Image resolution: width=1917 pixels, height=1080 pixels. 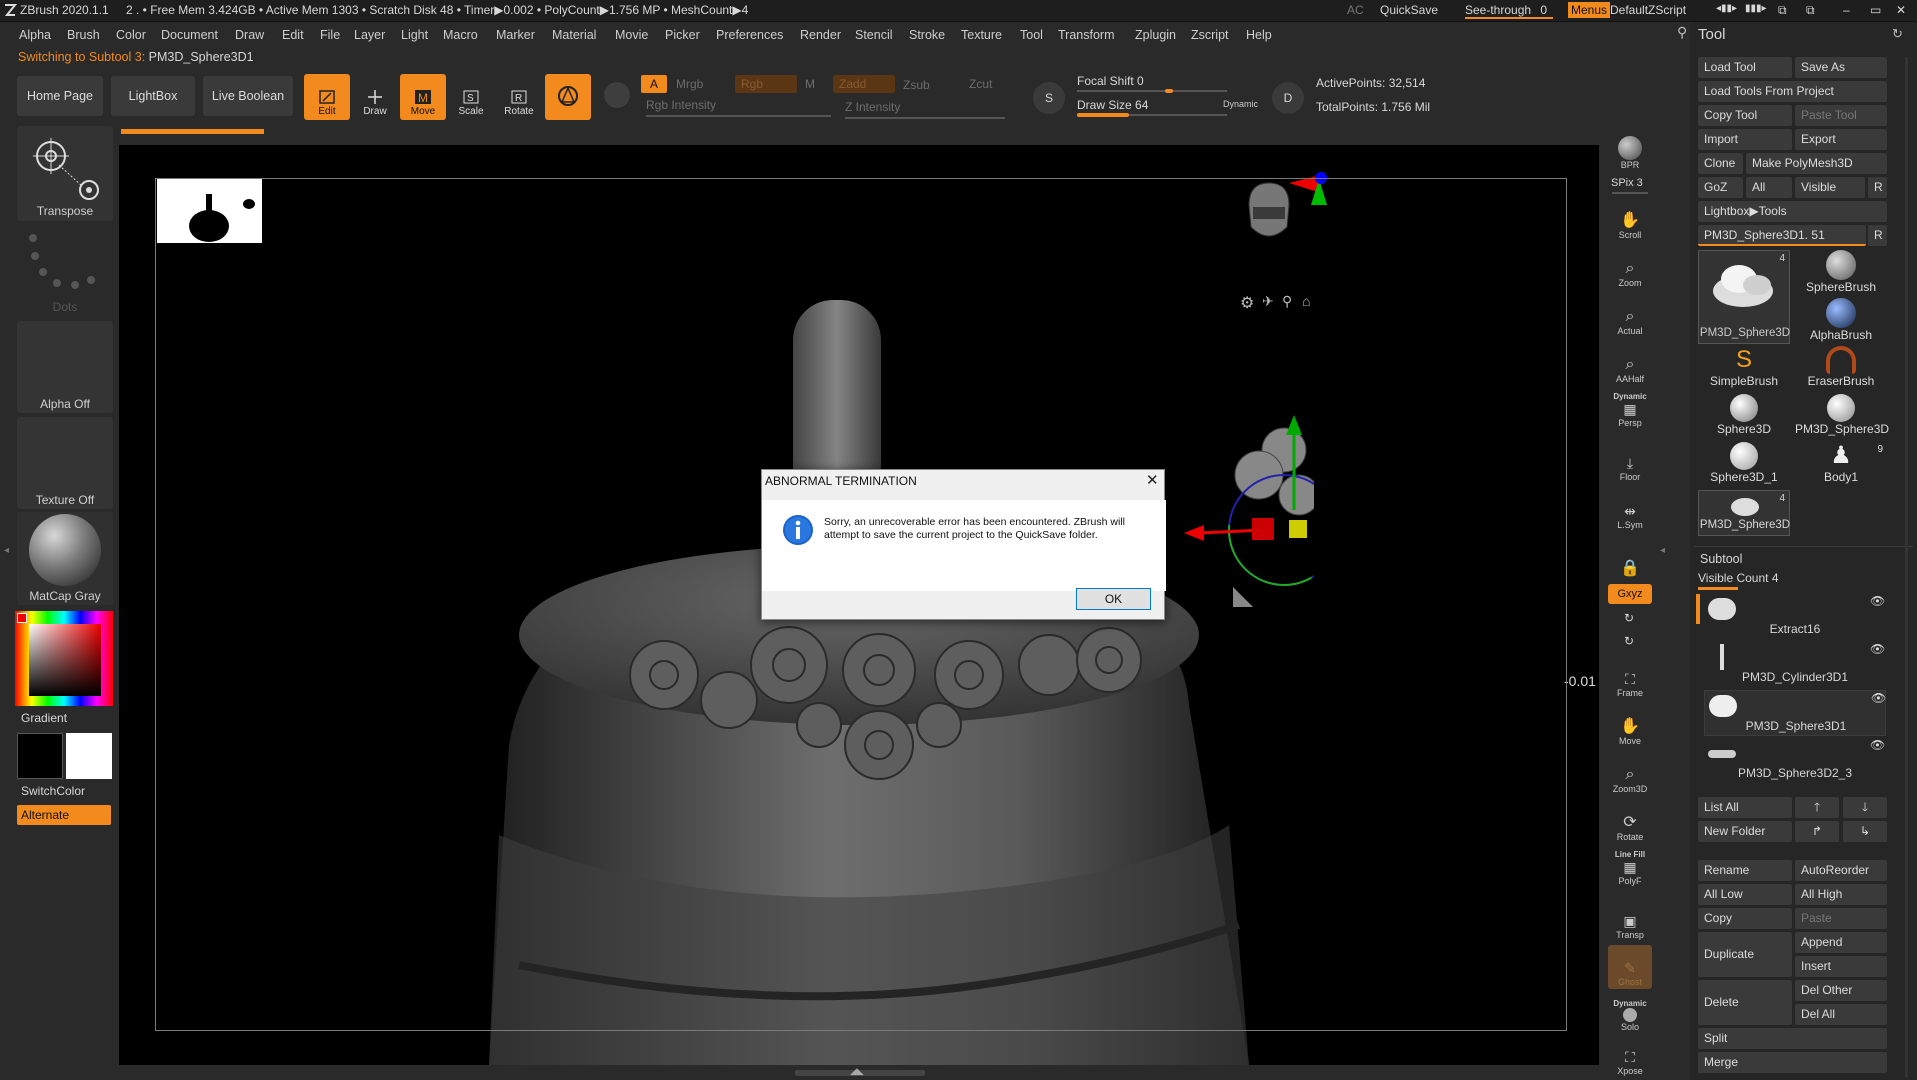 What do you see at coordinates (40, 756) in the screenshot?
I see `primary-color-swatch` at bounding box center [40, 756].